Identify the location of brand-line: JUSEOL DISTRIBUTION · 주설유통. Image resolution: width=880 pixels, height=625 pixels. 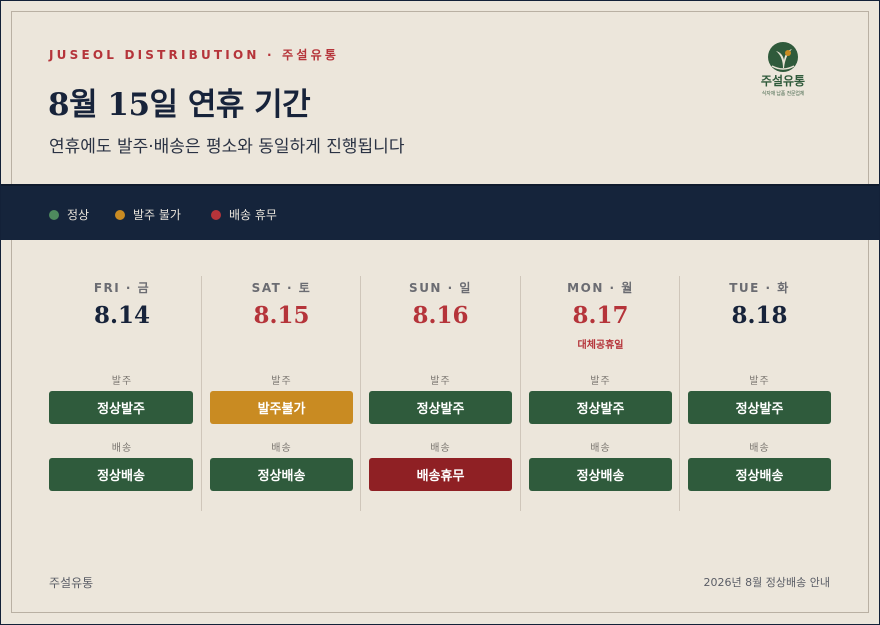
(194, 55).